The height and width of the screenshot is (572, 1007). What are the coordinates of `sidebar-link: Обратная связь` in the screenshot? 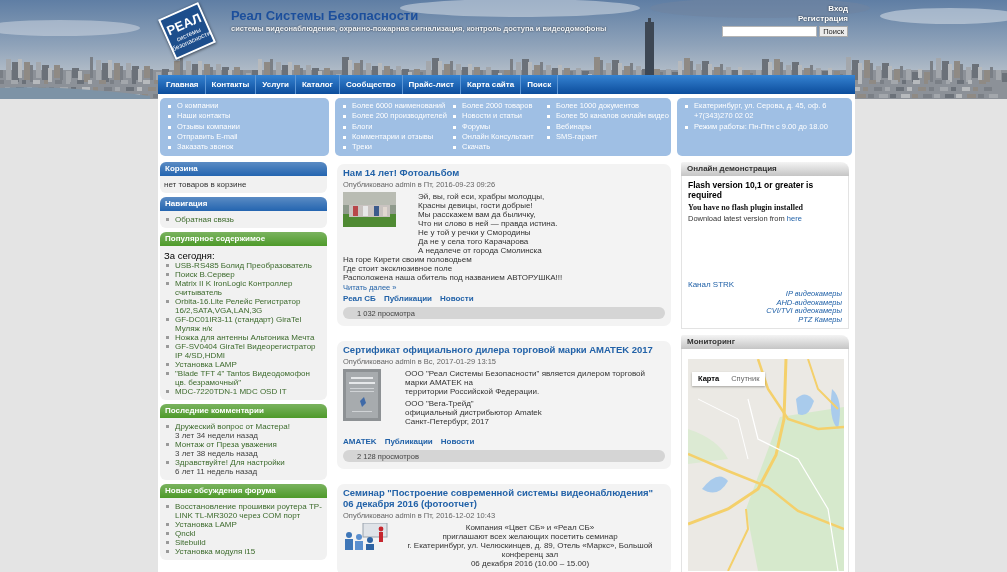 It's located at (204, 219).